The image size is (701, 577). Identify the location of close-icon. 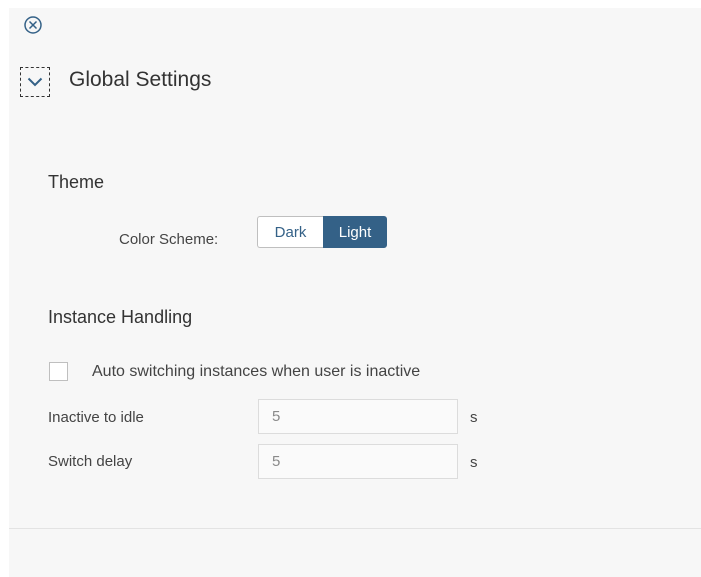
(33, 25).